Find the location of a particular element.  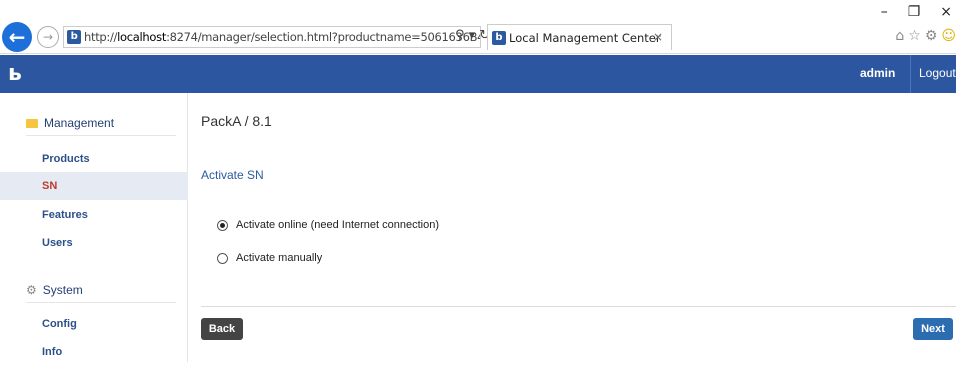

logout-link: Logout is located at coordinates (933, 74).